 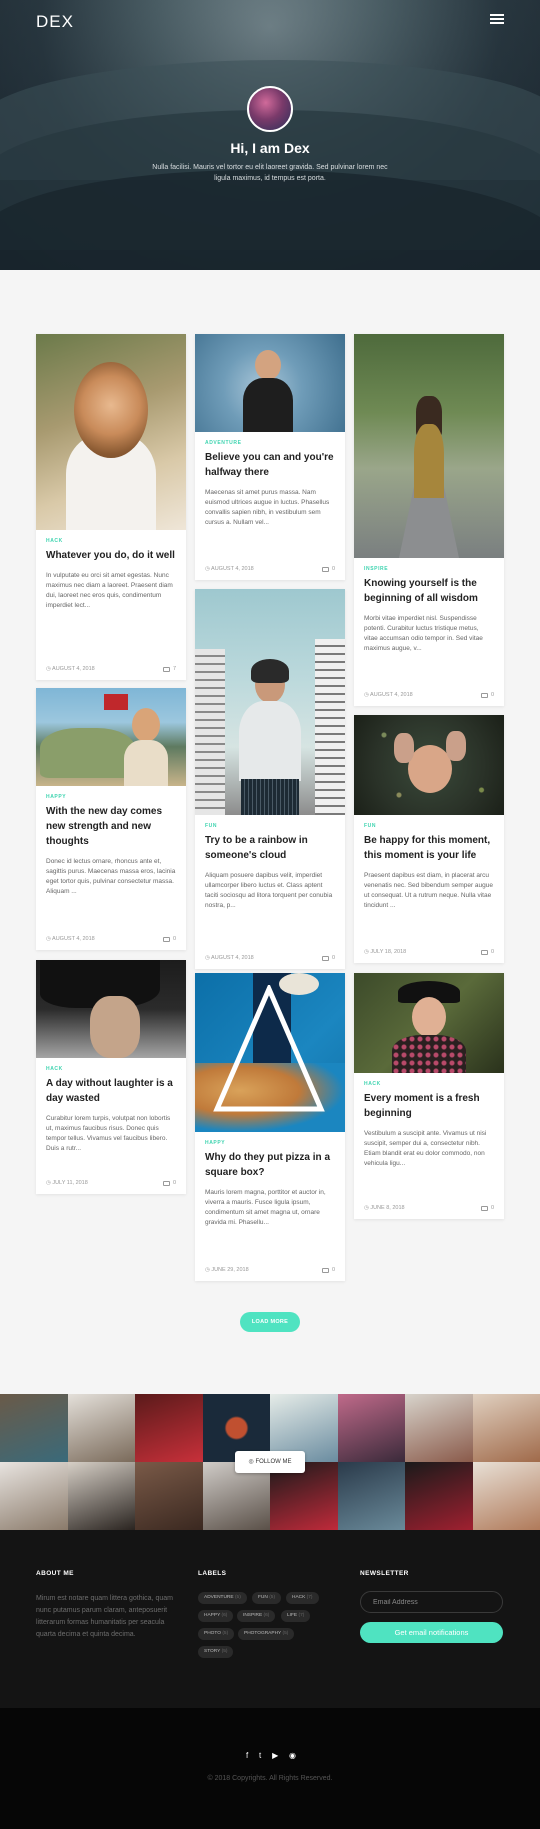 What do you see at coordinates (431, 1632) in the screenshot?
I see `subscribe-button: Get email notifications` at bounding box center [431, 1632].